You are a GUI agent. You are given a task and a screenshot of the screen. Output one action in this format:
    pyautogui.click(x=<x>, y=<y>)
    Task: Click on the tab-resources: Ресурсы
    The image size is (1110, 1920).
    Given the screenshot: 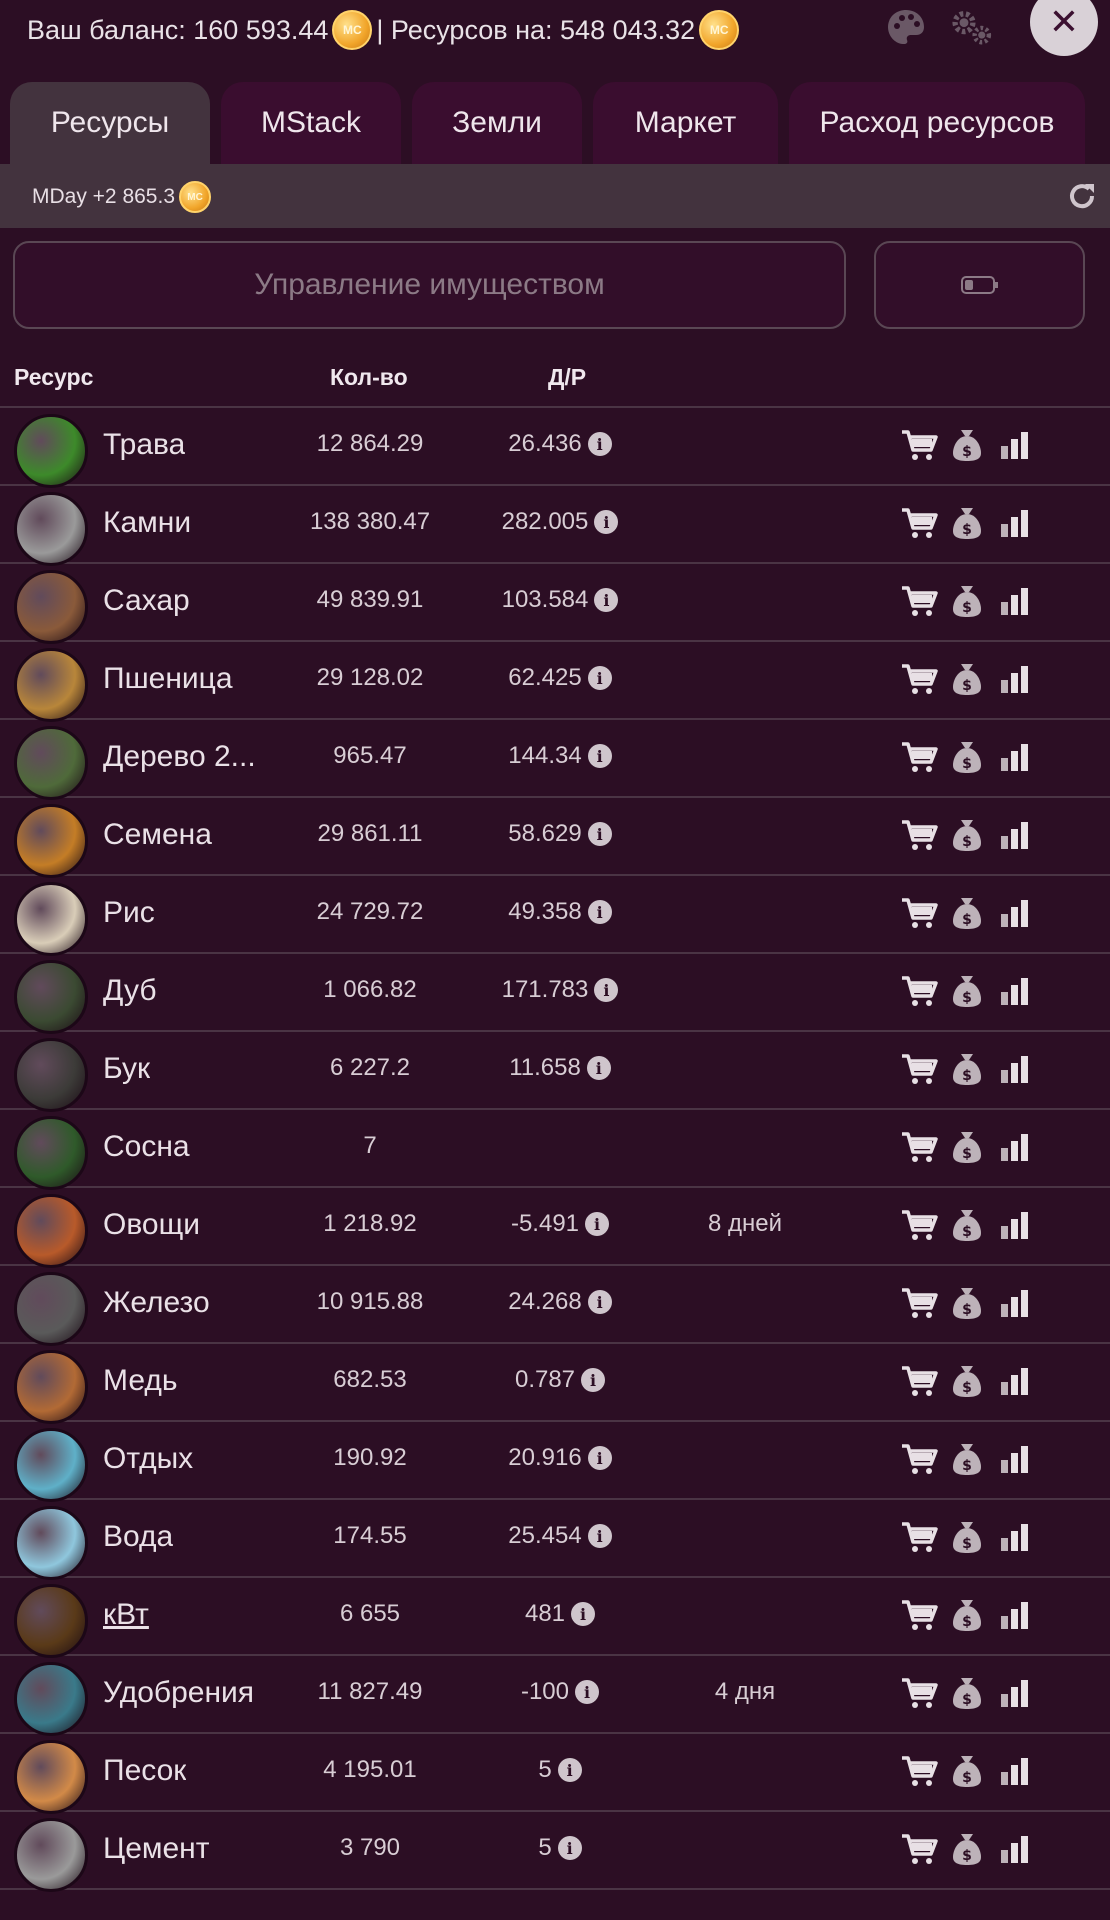 What is the action you would take?
    pyautogui.click(x=110, y=123)
    